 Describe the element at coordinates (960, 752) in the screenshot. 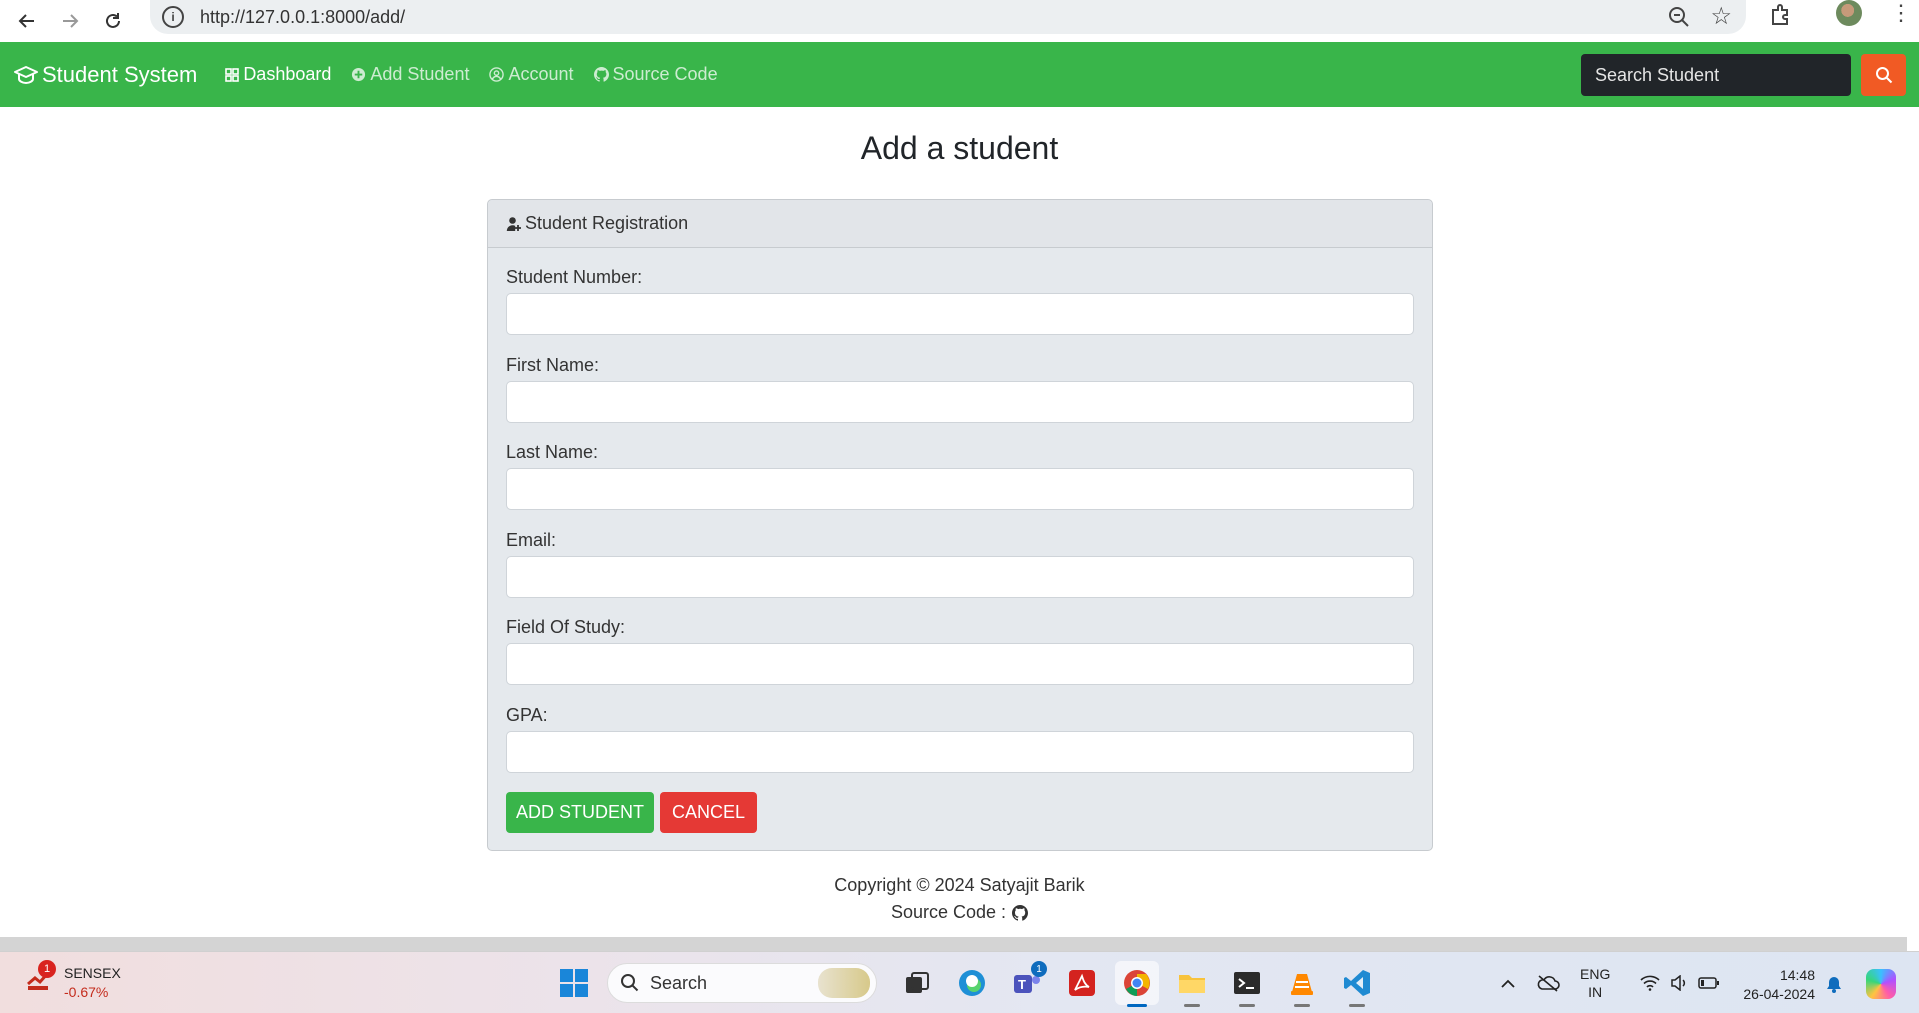

I see `gpa-field` at that location.